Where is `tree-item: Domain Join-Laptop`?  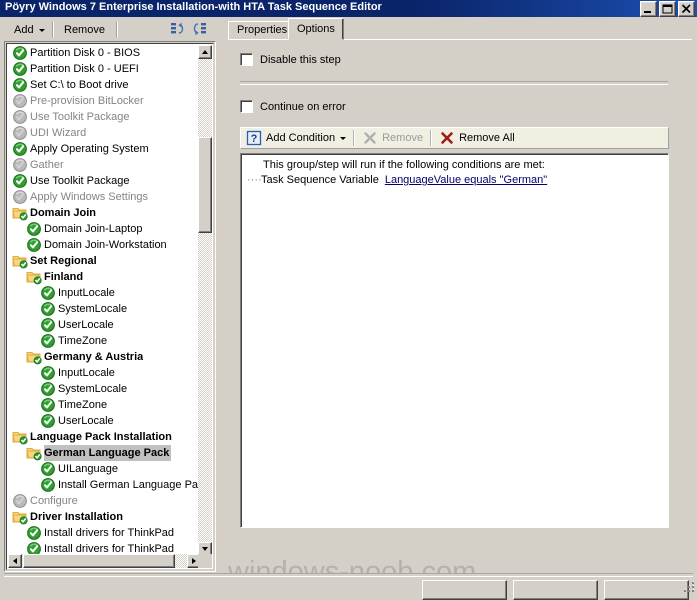
tree-item: Domain Join-Laptop is located at coordinates (104, 229).